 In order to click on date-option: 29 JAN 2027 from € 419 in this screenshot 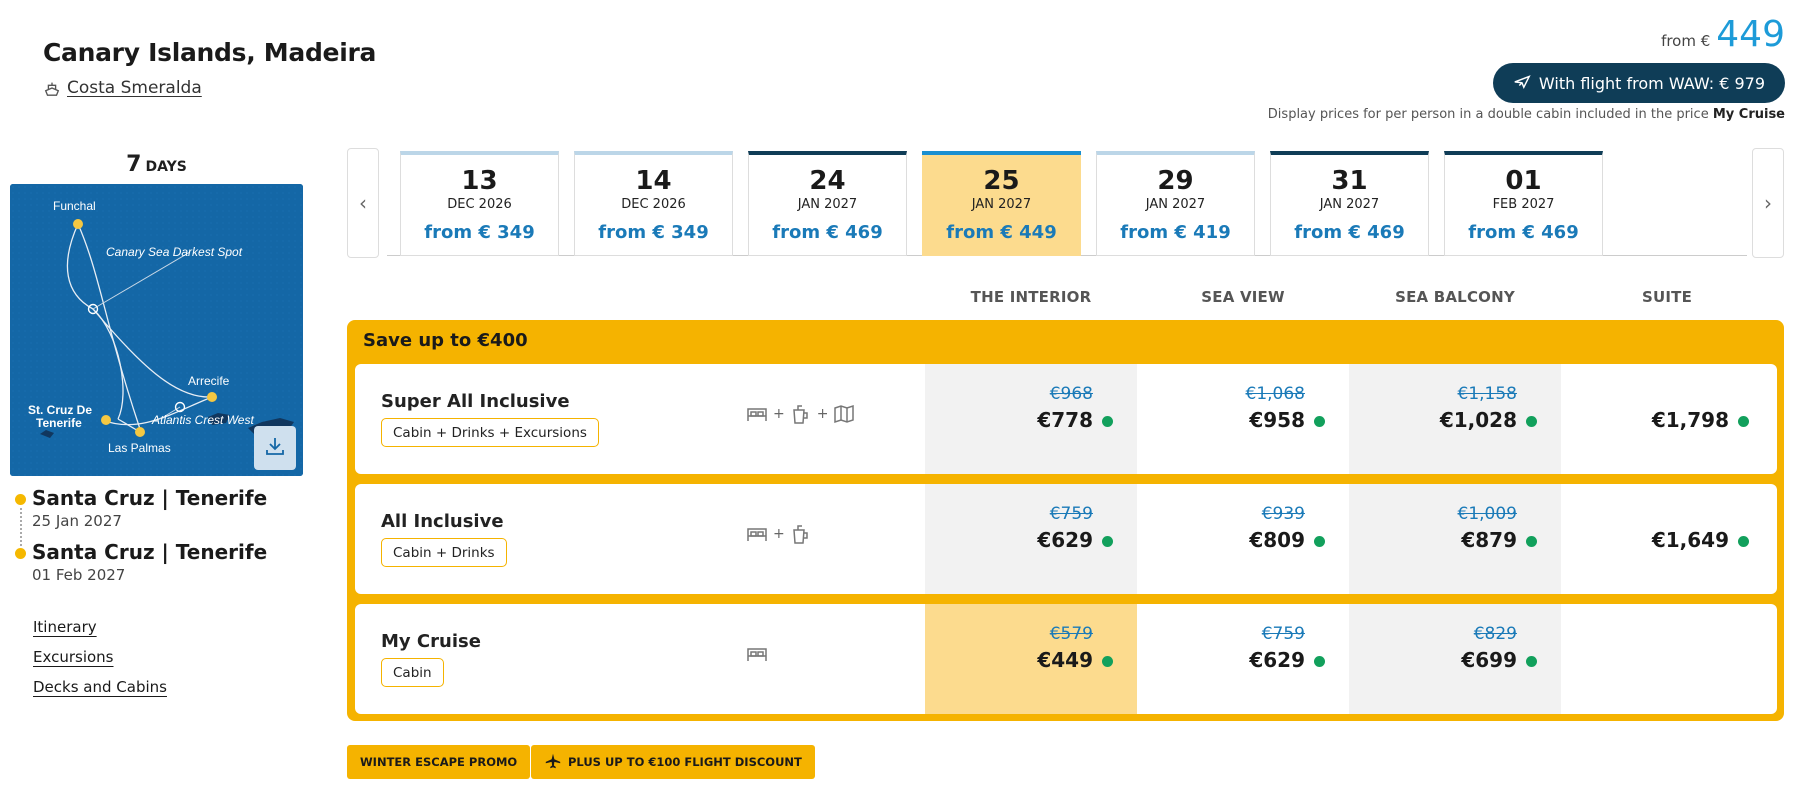, I will do `click(1175, 203)`.